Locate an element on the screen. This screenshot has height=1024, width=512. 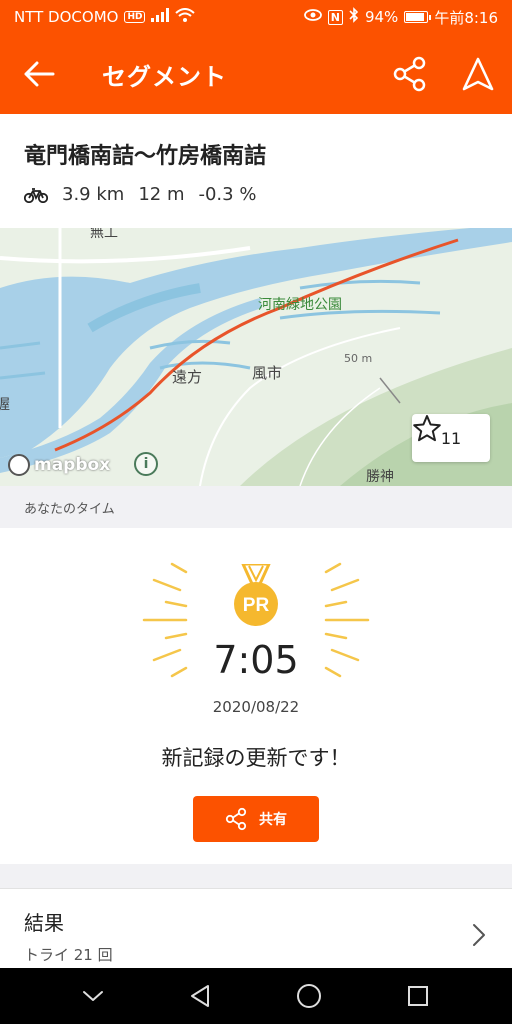
navigate-icon is located at coordinates (478, 74).